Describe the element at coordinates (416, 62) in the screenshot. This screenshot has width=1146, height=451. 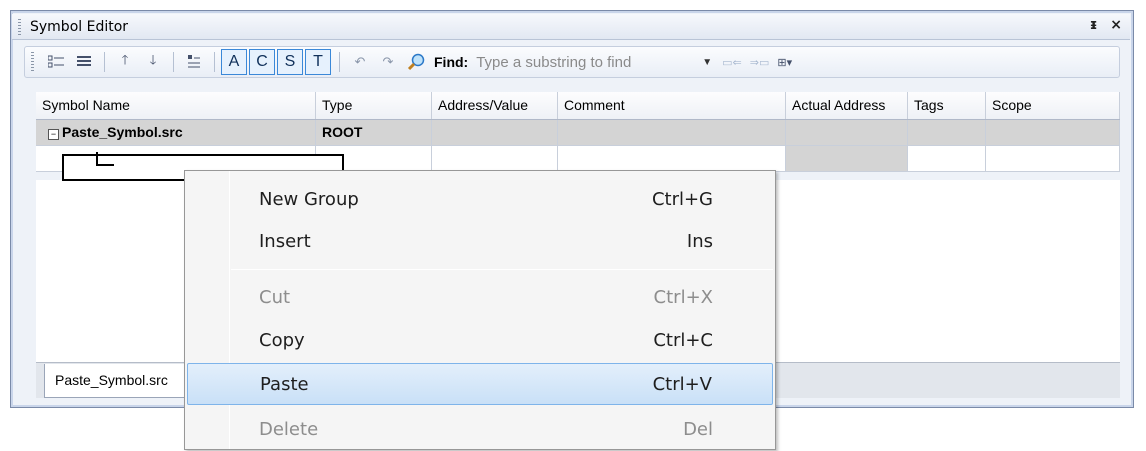
I see `search-icon` at that location.